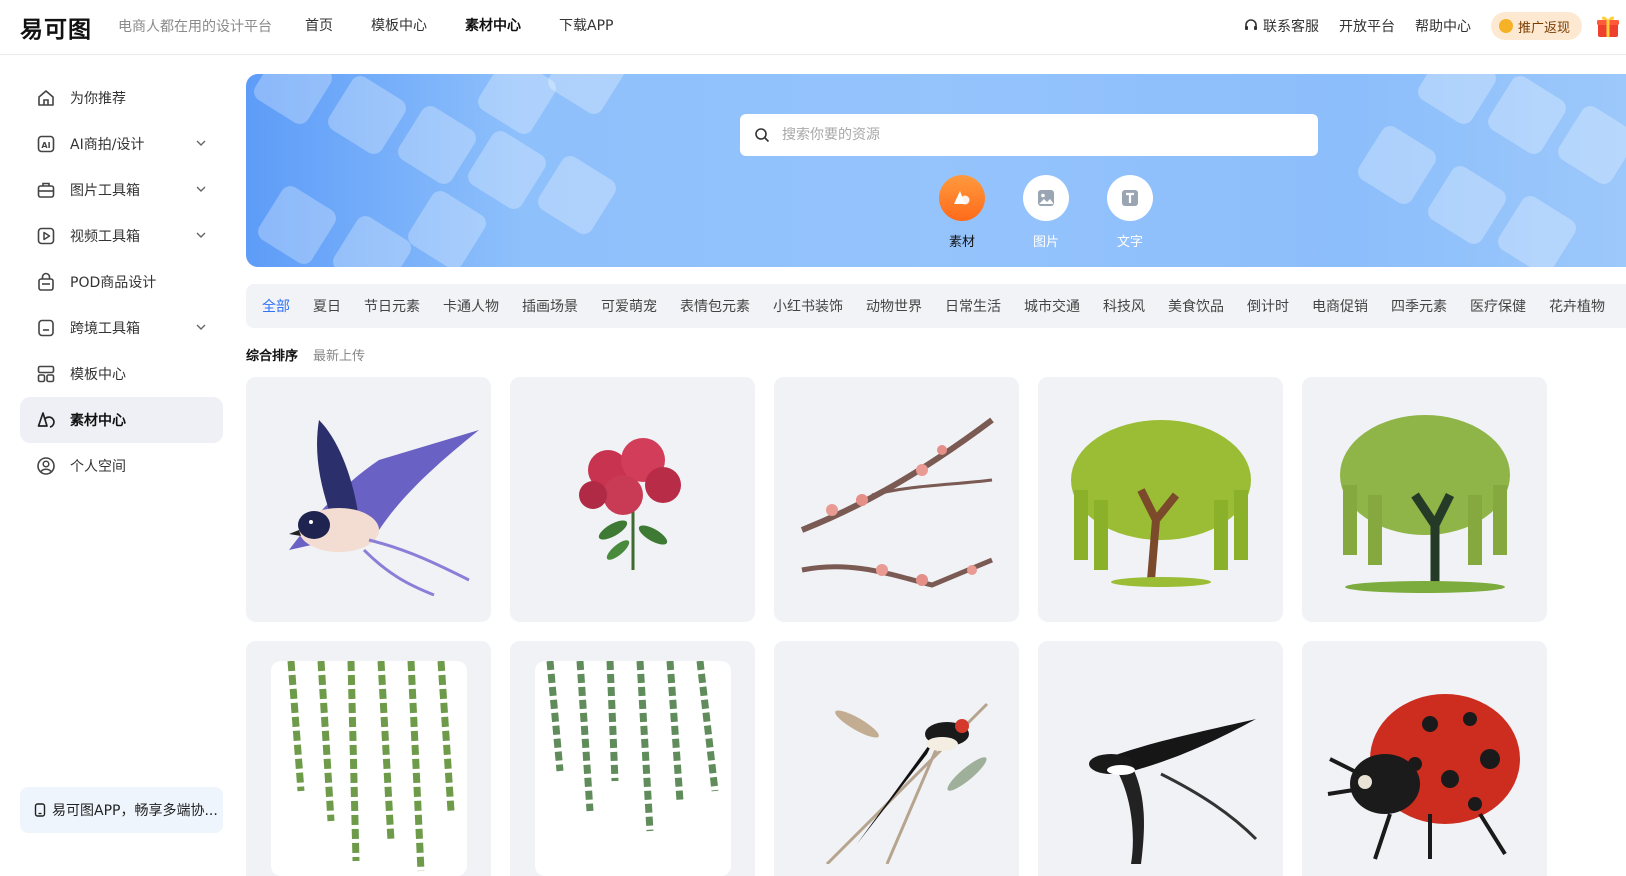  Describe the element at coordinates (471, 306) in the screenshot. I see `tag-cartoon: 卡通人物` at that location.